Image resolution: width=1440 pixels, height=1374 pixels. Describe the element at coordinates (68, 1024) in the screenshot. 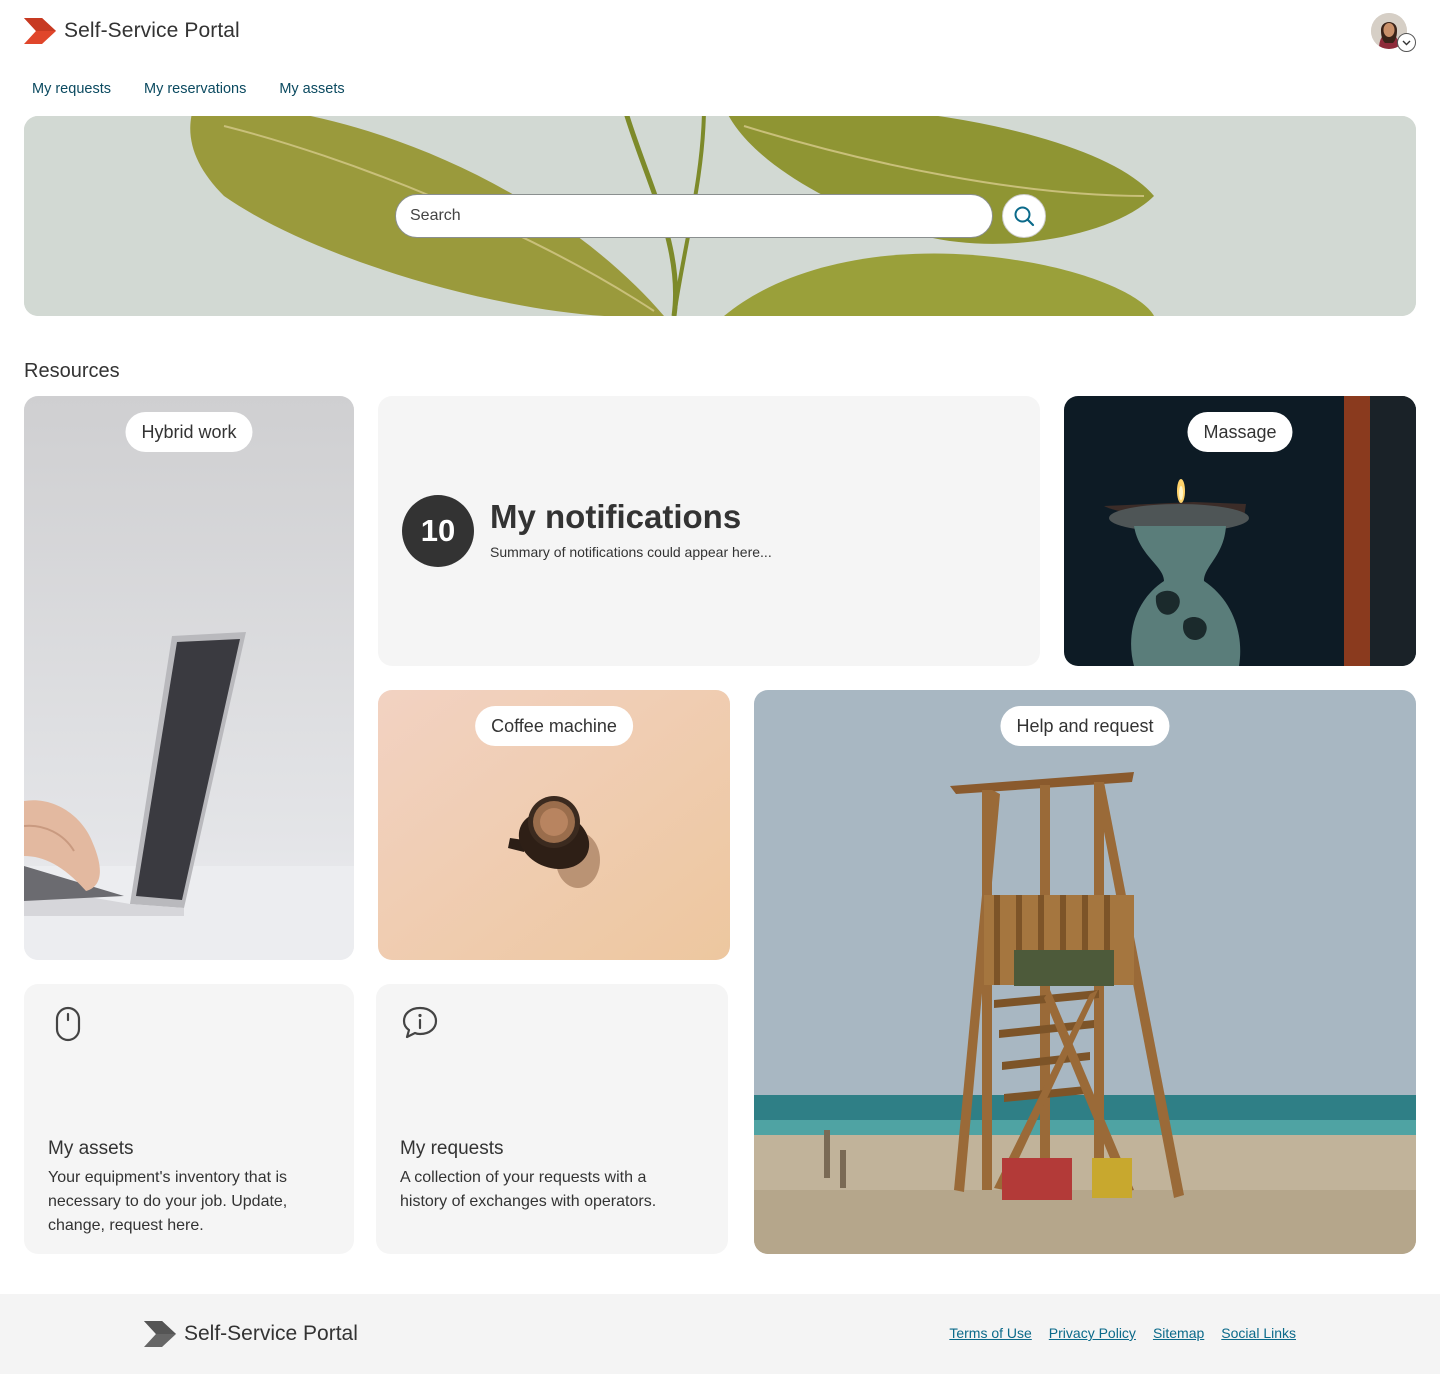

I see `mouse-icon` at that location.